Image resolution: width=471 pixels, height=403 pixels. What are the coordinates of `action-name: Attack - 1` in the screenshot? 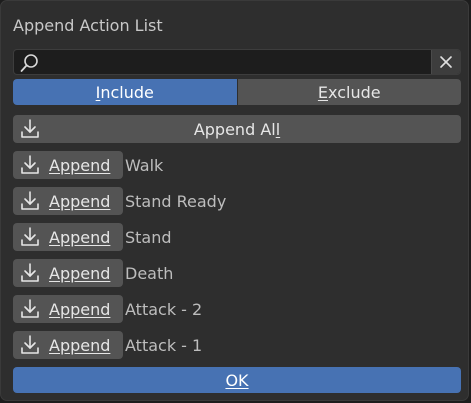 It's located at (164, 345).